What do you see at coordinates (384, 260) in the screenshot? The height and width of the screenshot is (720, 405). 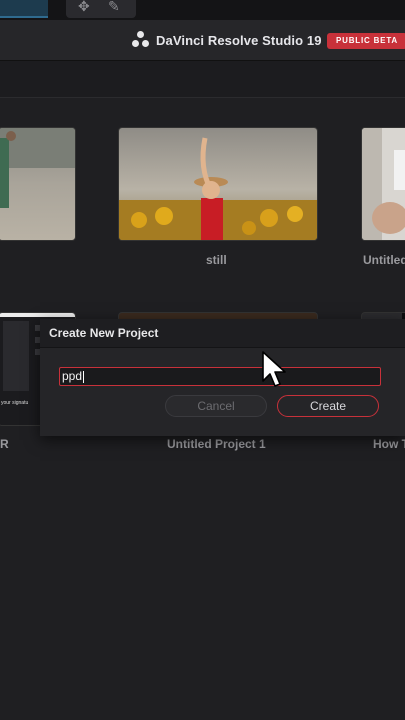 I see `project-title: Untitled` at bounding box center [384, 260].